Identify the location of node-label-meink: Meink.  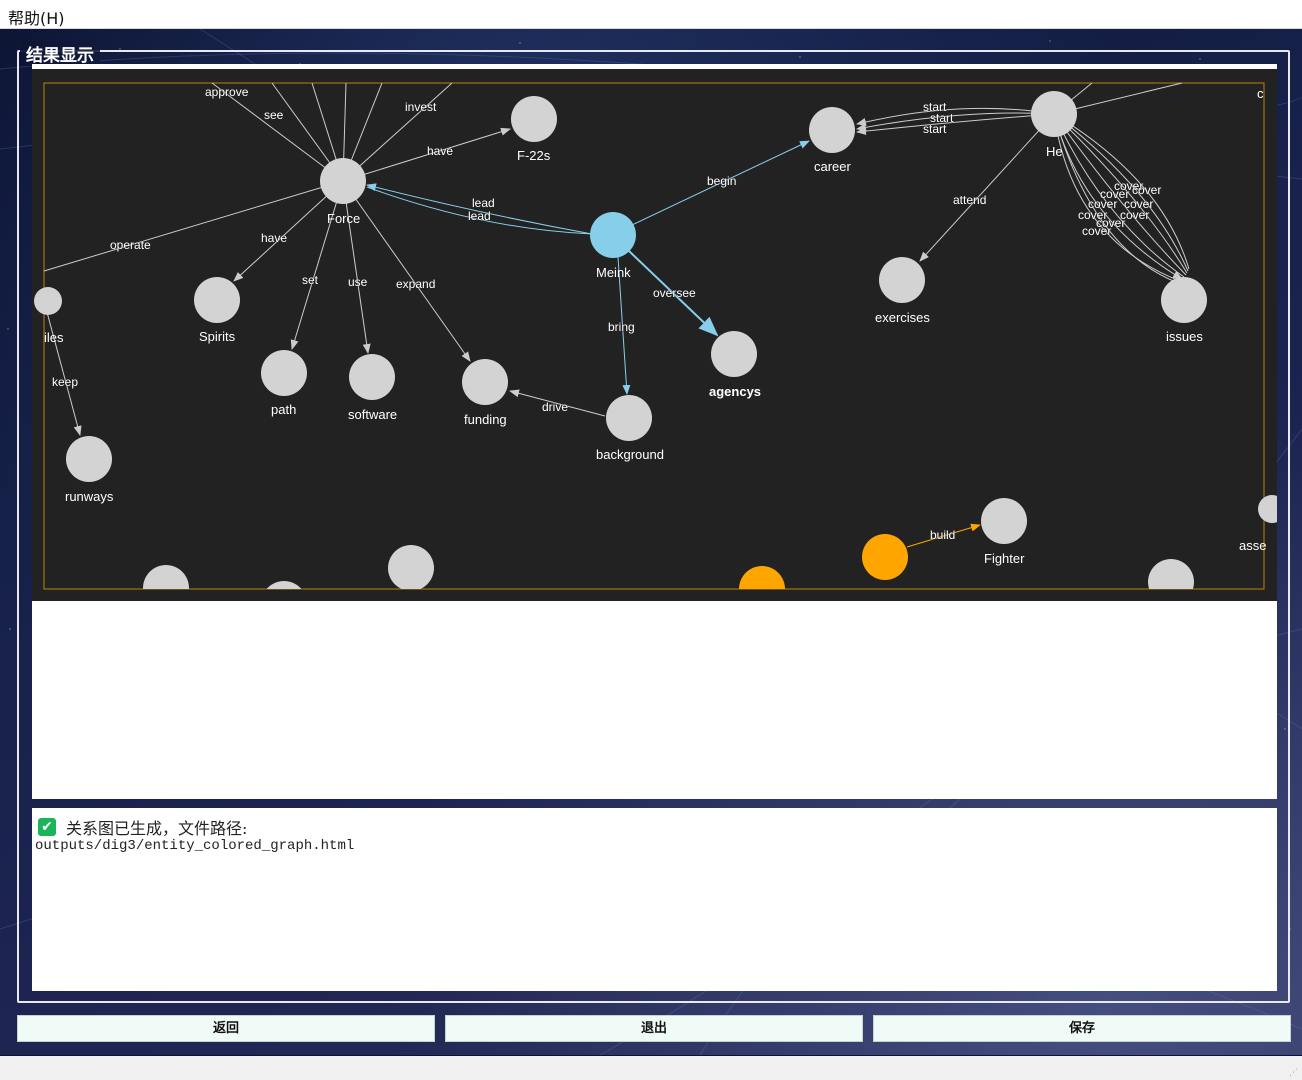
(613, 272).